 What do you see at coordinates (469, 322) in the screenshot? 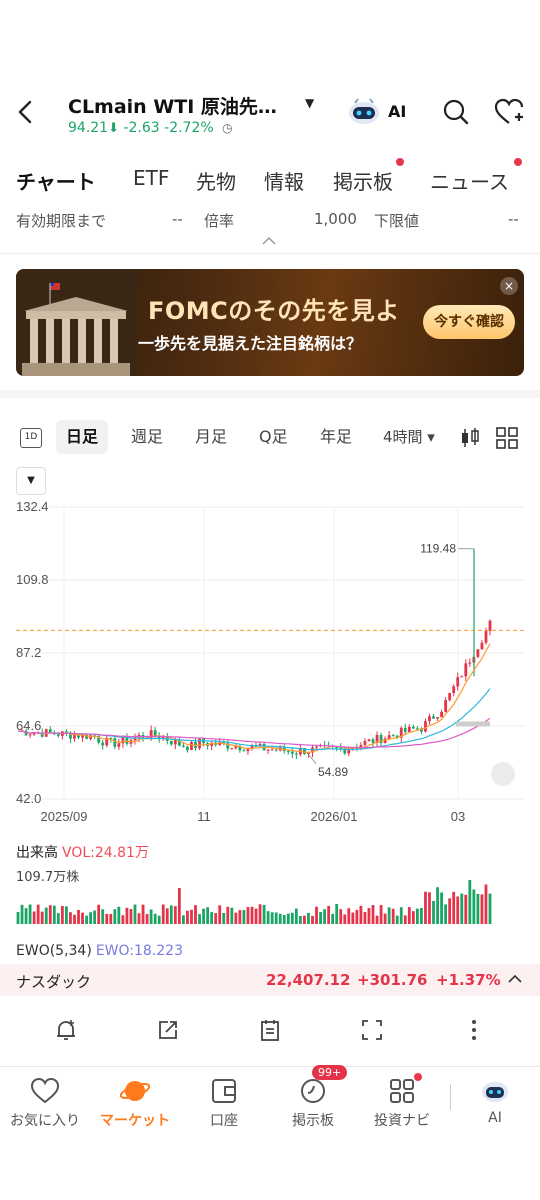
I see `check-now-button: 今すぐ確認` at bounding box center [469, 322].